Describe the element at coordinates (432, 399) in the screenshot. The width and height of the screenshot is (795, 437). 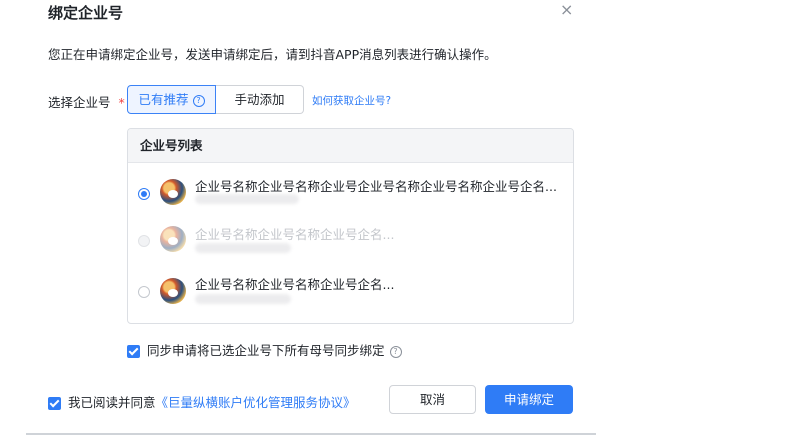
I see `cancel-button: 取消` at that location.